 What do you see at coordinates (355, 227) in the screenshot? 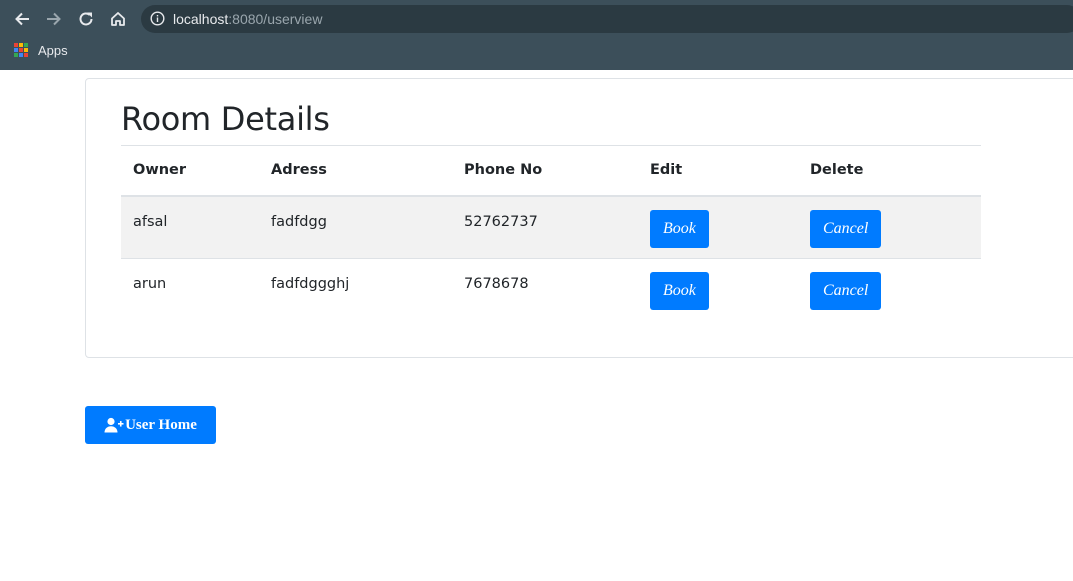
I see `cell-adress: fadfdgg` at bounding box center [355, 227].